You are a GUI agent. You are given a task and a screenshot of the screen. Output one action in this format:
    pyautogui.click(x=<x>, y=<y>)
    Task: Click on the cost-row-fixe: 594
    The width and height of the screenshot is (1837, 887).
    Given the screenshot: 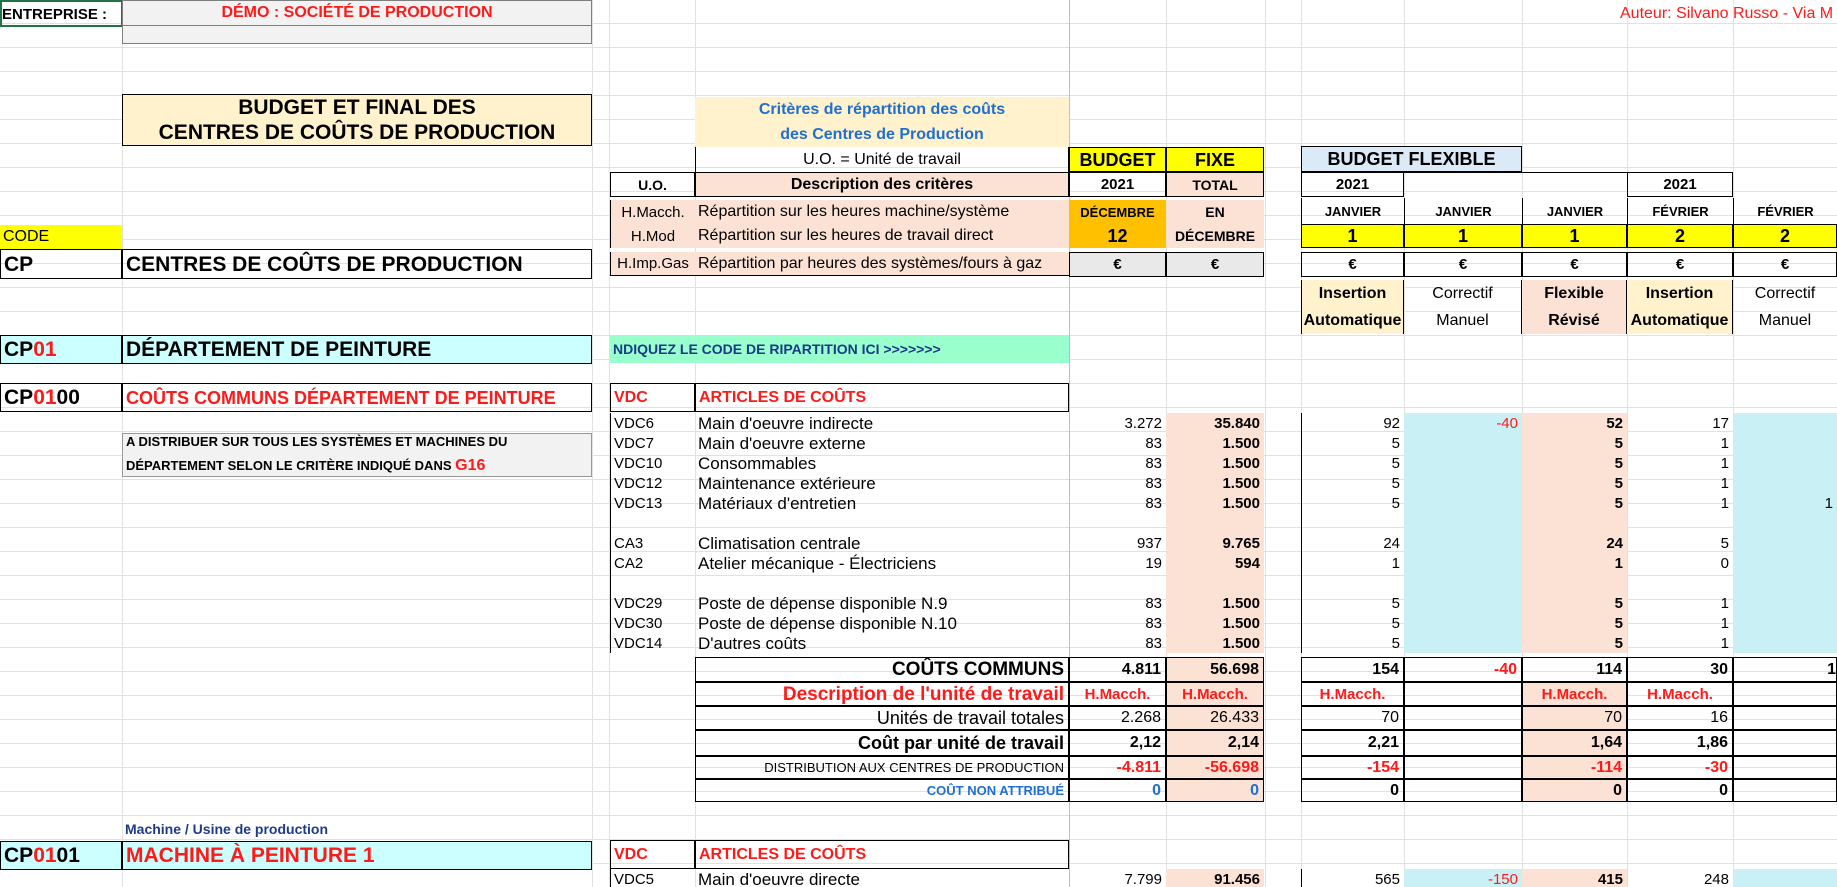 What is the action you would take?
    pyautogui.click(x=1215, y=563)
    